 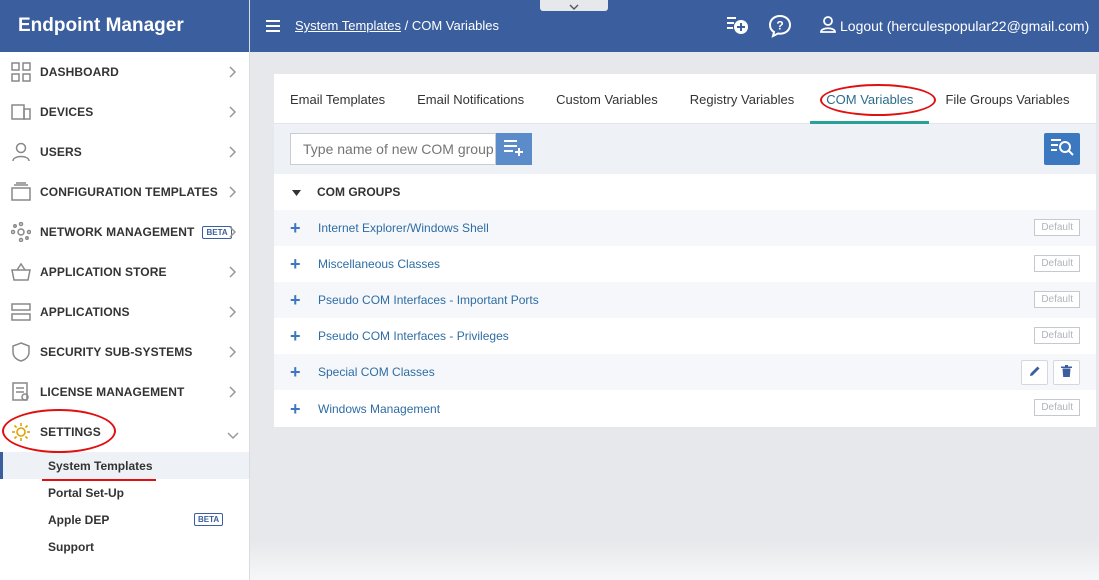 What do you see at coordinates (21, 272) in the screenshot?
I see `basket-icon` at bounding box center [21, 272].